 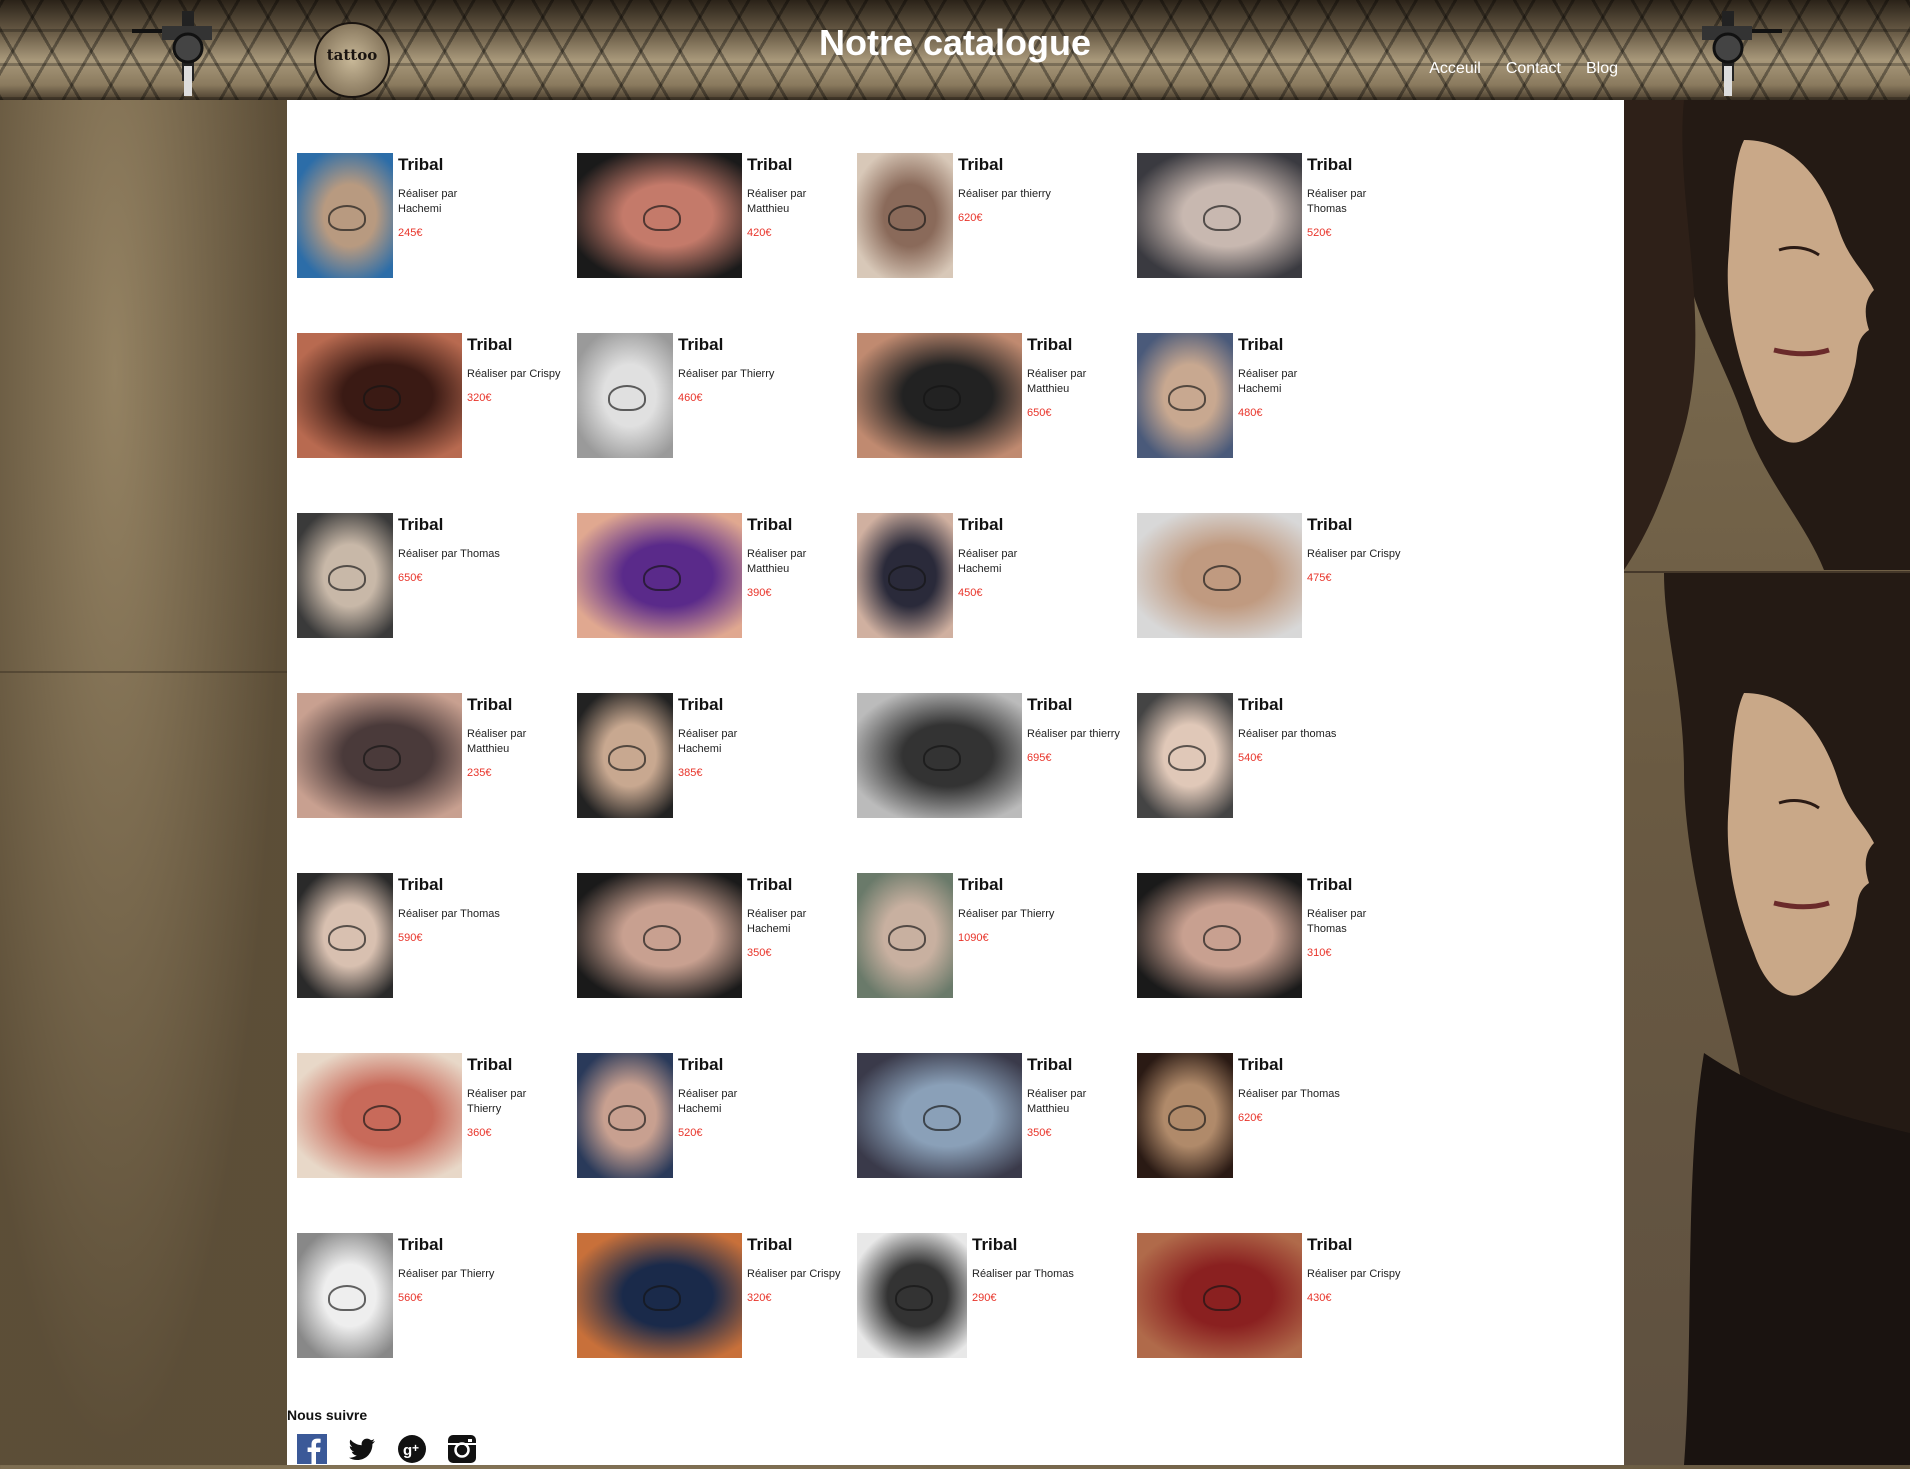 I want to click on tattoo-motif, so click(x=941, y=1117).